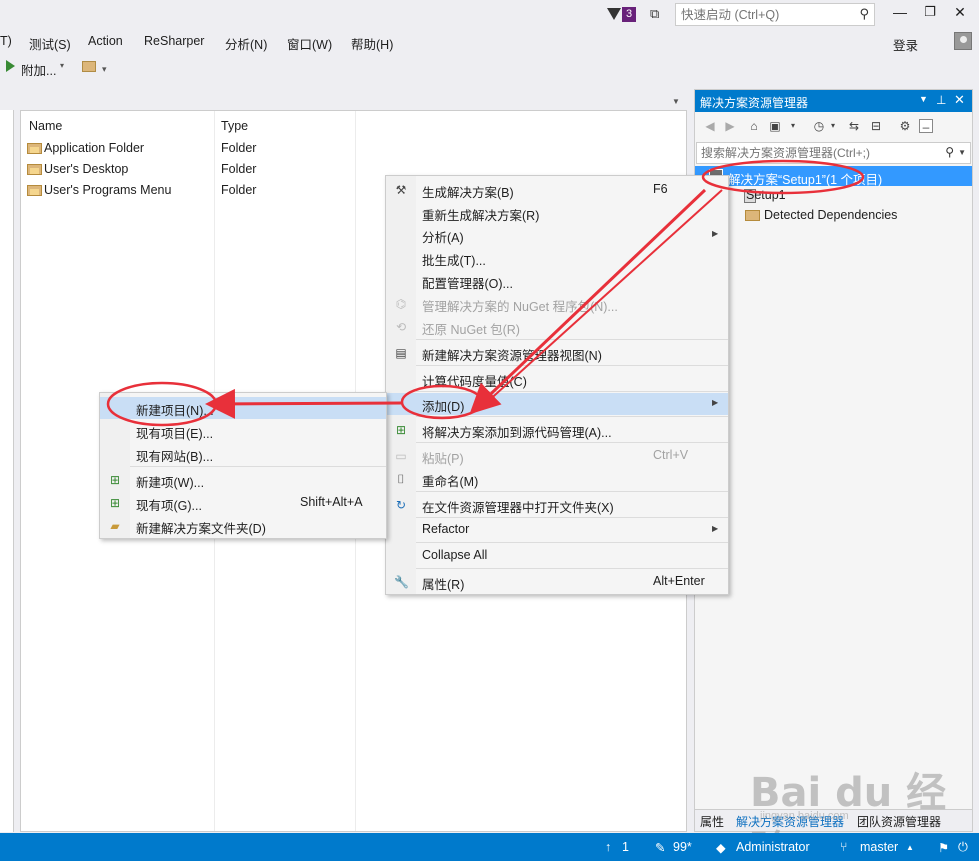  Describe the element at coordinates (773, 847) in the screenshot. I see `user-name: Administrator` at that location.